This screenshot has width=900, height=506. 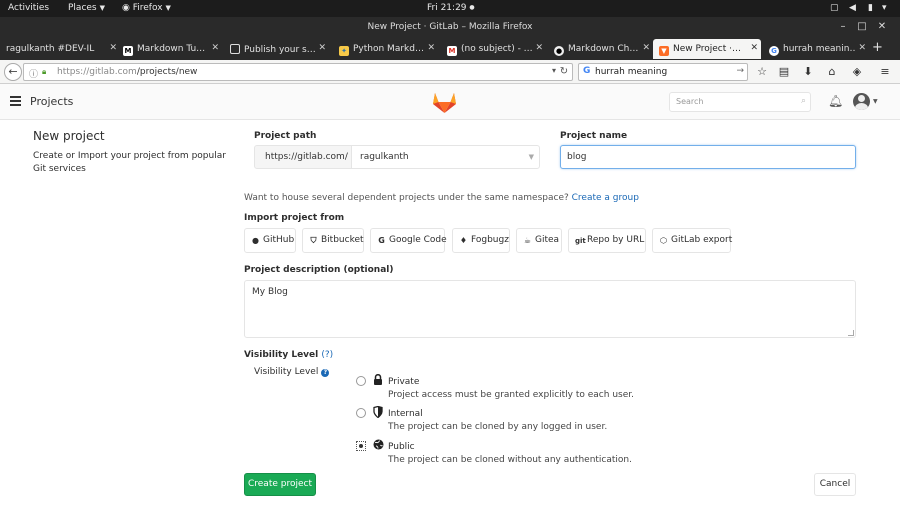 I want to click on tab-python-markdown: ✦ Python Markd… ✕, so click(x=385, y=49).